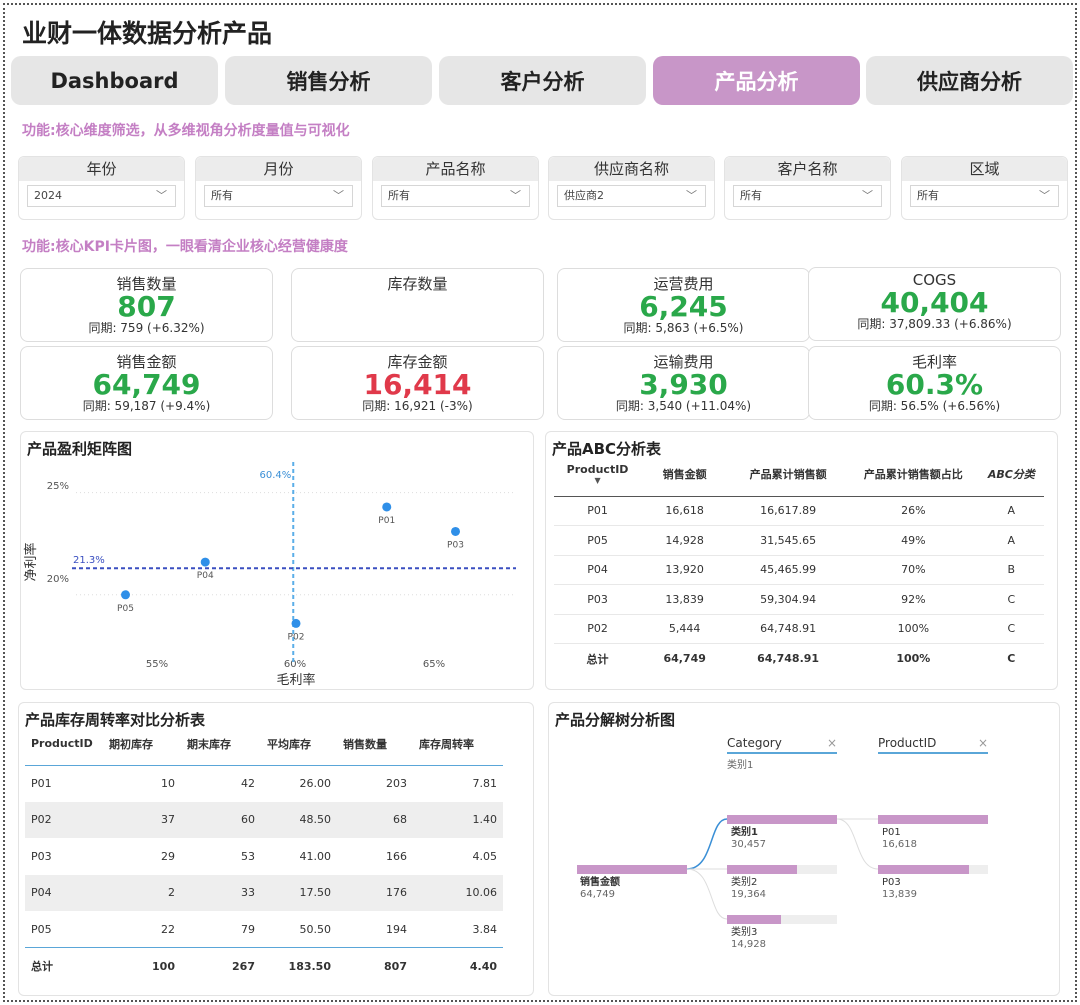  Describe the element at coordinates (782, 919) in the screenshot. I see `tree-node-cat3-bar` at that location.